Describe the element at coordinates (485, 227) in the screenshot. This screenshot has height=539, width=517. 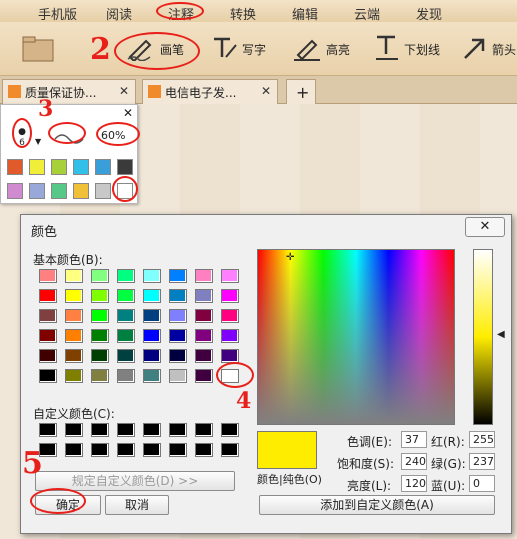
I see `close-button: ✕` at that location.